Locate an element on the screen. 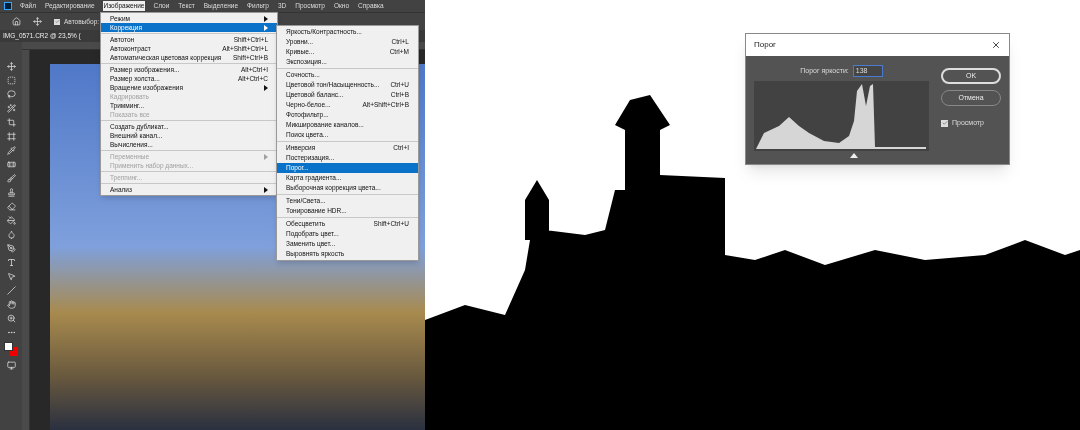  pointer-icon is located at coordinates (11, 276).